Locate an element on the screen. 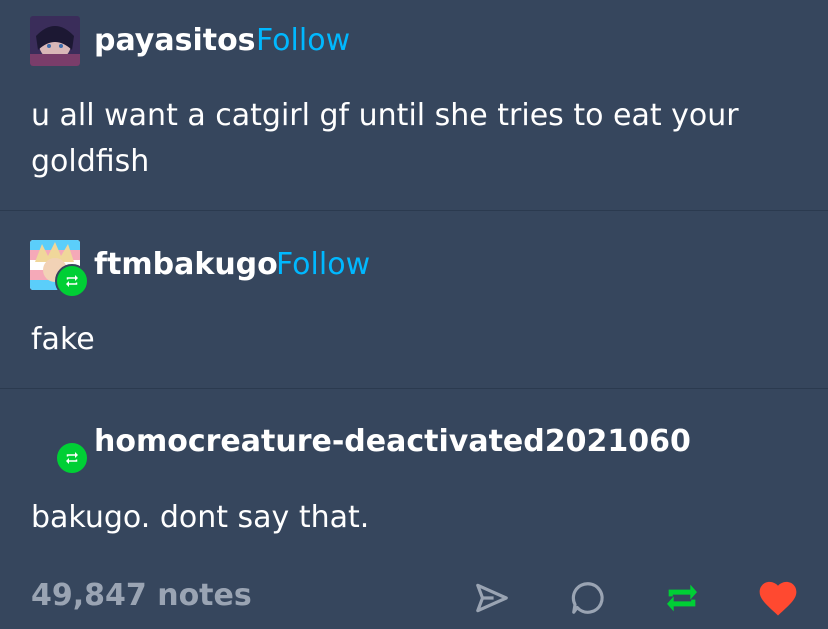 This screenshot has height=629, width=828. reply-button is located at coordinates (588, 598).